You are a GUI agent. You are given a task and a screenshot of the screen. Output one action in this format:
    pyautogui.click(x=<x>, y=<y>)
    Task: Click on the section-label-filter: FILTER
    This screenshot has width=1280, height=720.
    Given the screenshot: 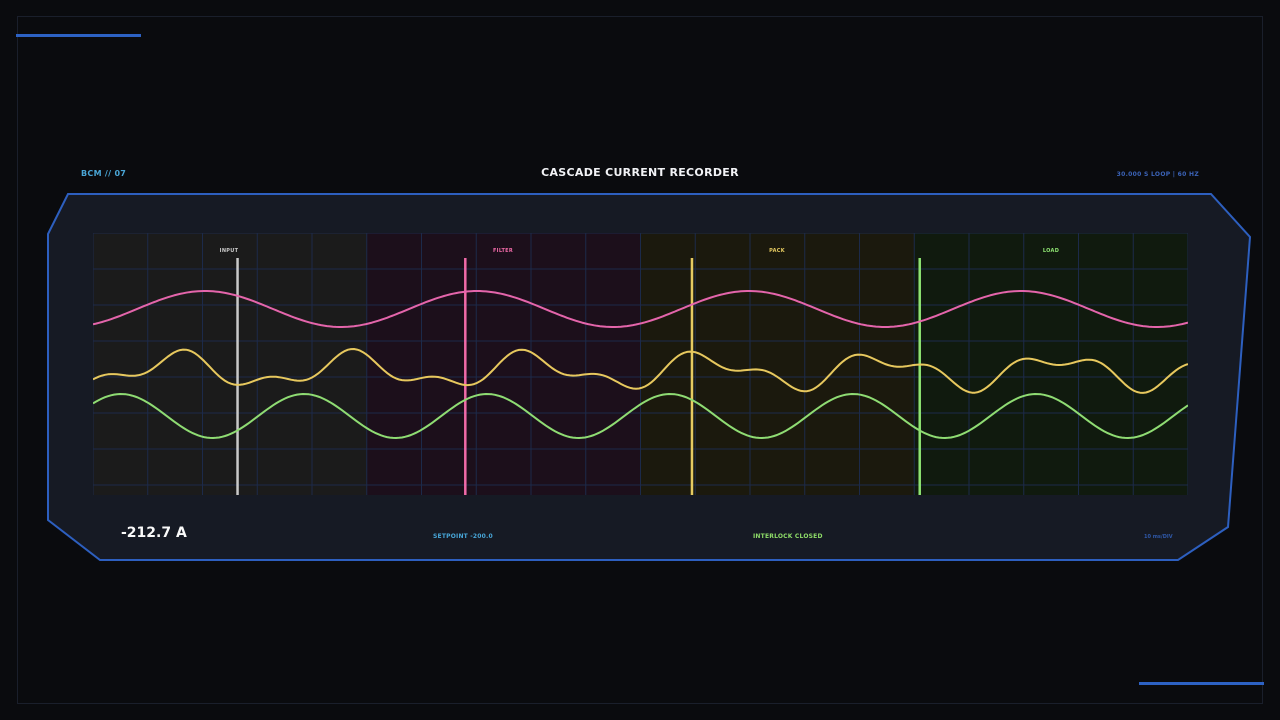 What is the action you would take?
    pyautogui.click(x=503, y=251)
    